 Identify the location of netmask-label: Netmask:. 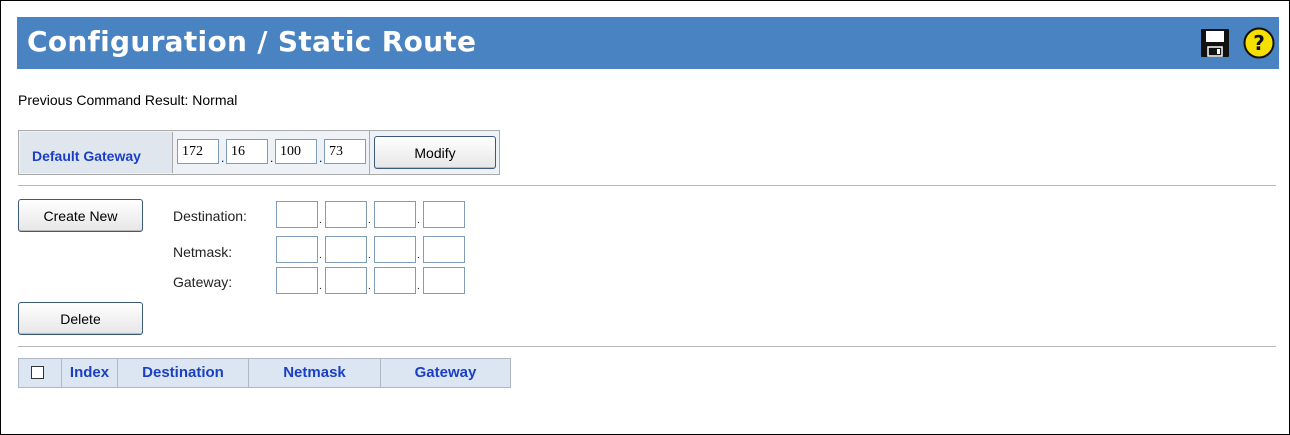
(203, 252).